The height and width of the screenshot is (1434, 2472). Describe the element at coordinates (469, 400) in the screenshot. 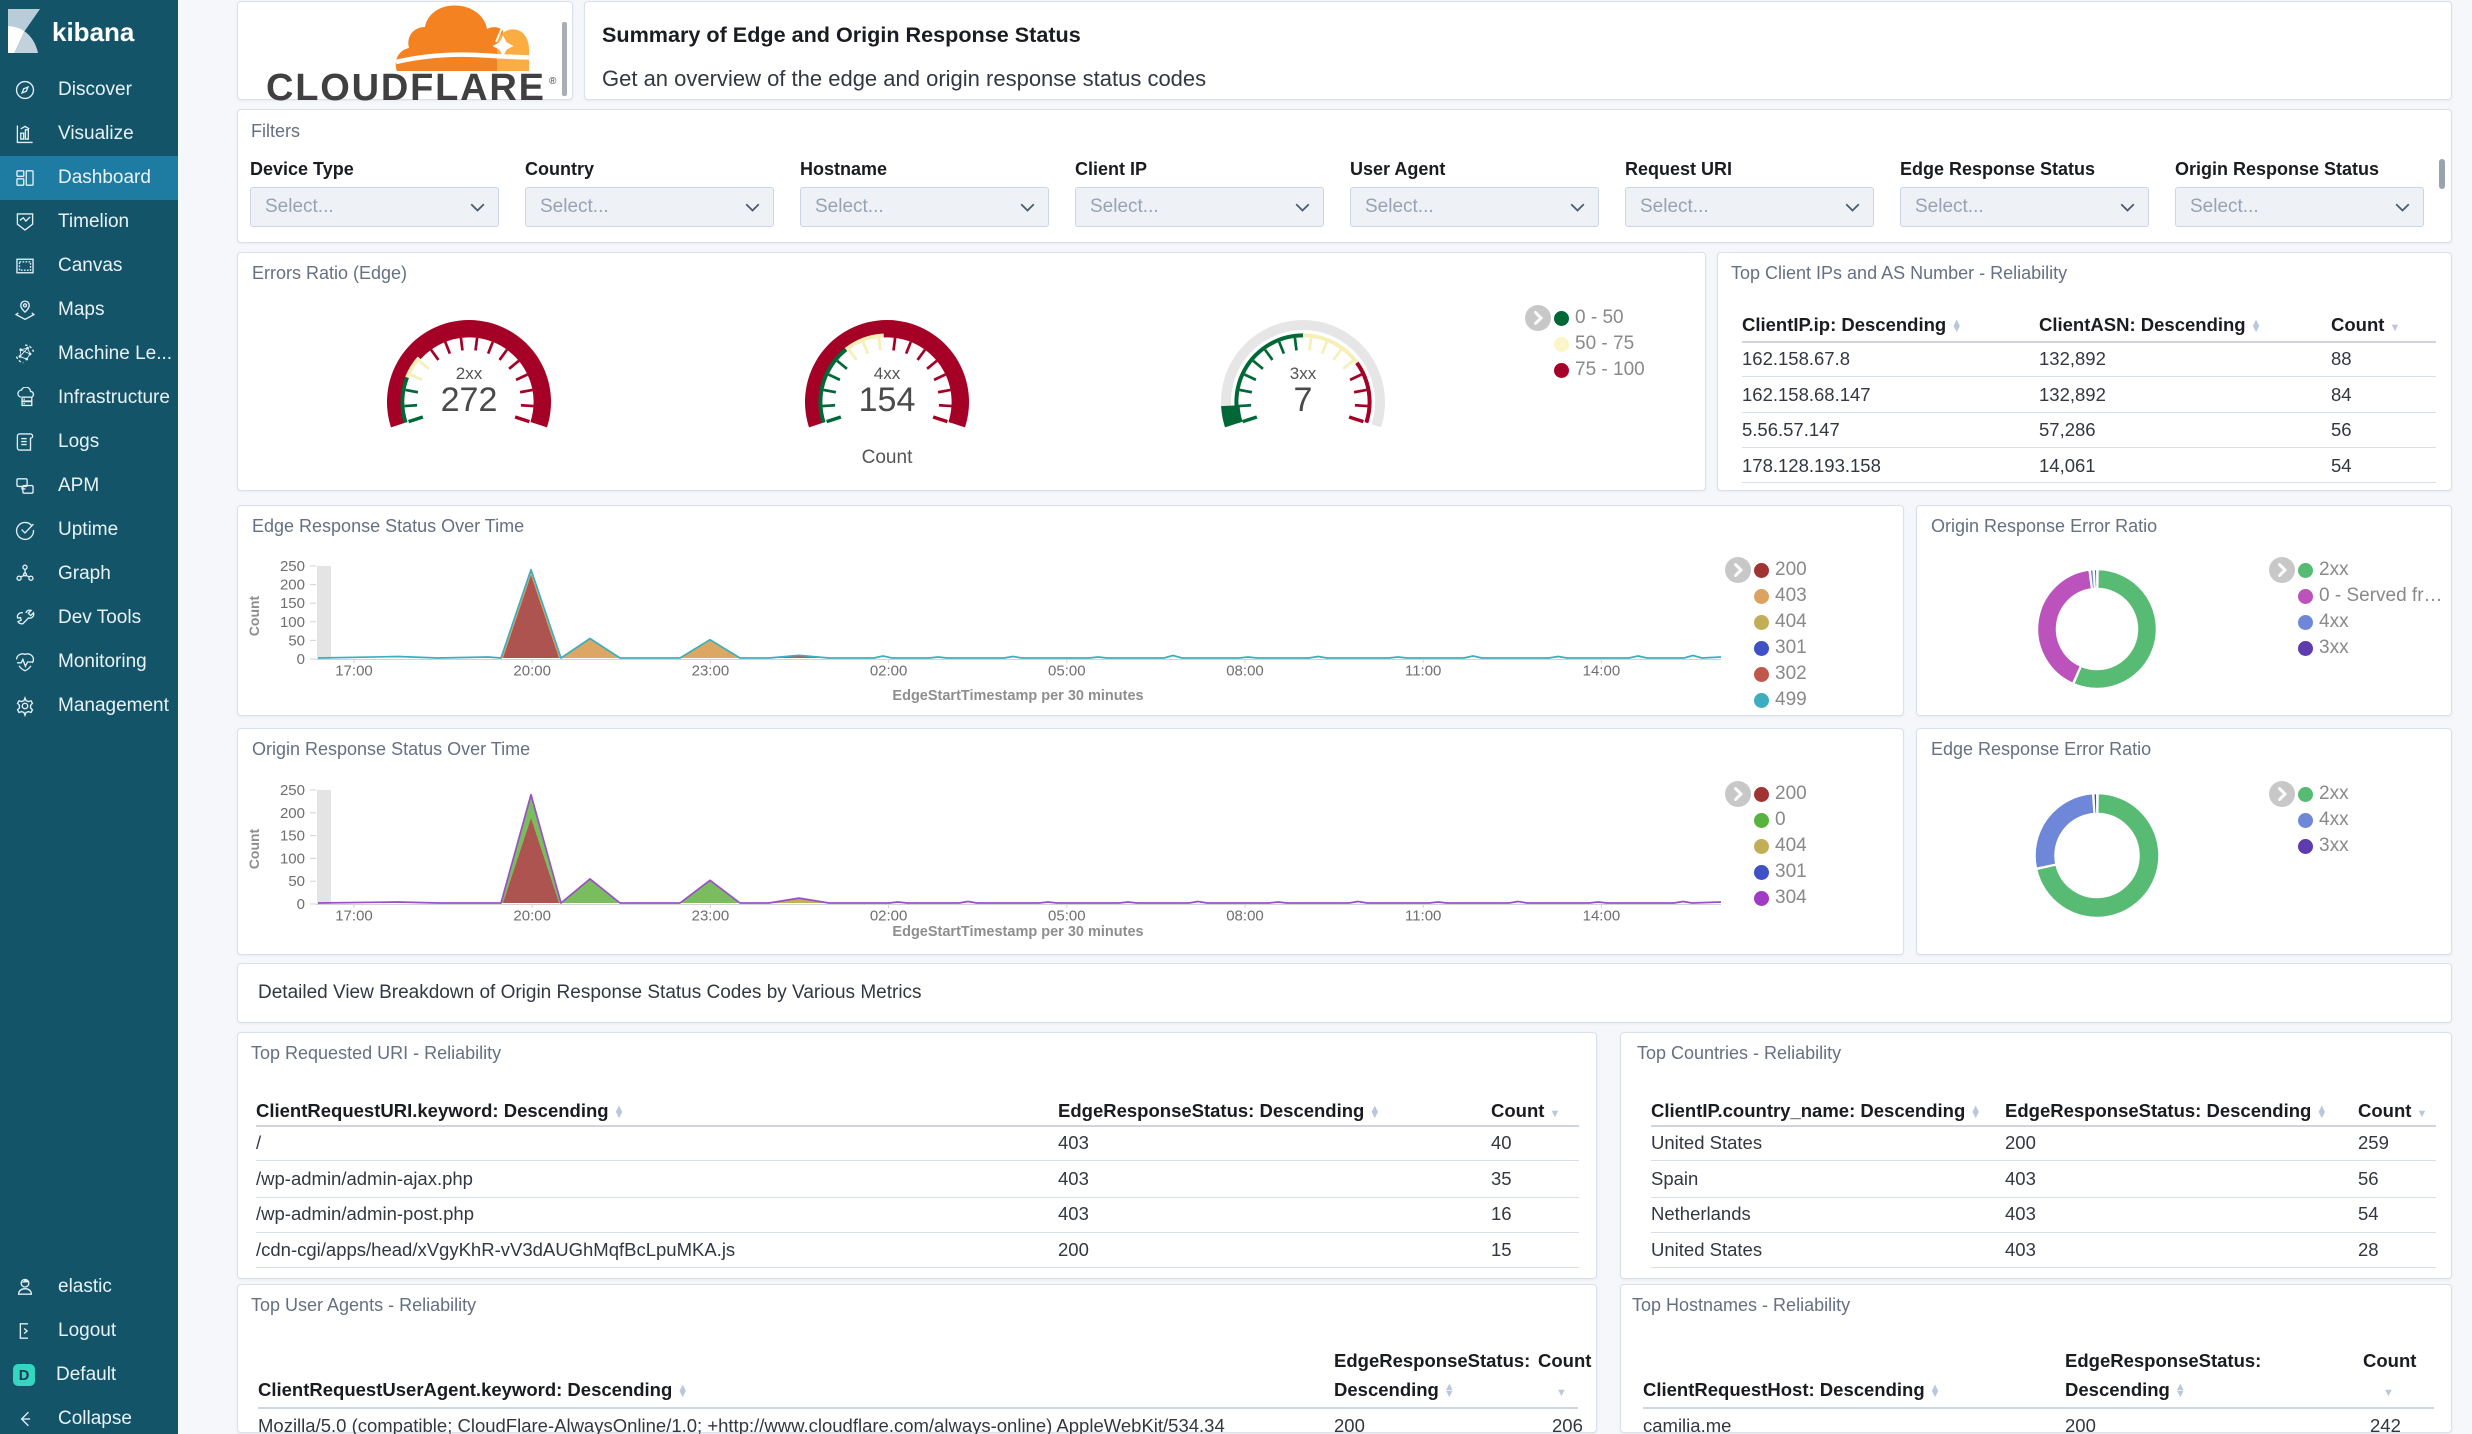

I see `svg-text: 272` at that location.